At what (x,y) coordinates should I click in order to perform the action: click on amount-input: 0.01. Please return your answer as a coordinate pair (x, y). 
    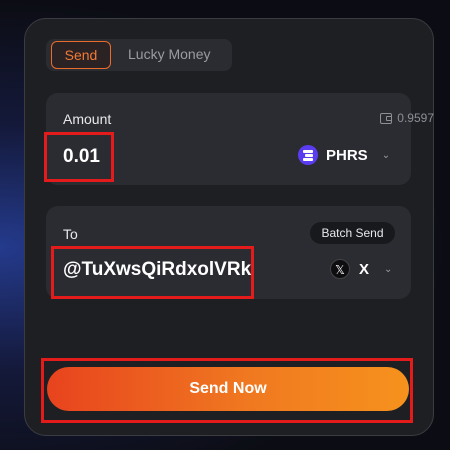
    Looking at the image, I should click on (81, 157).